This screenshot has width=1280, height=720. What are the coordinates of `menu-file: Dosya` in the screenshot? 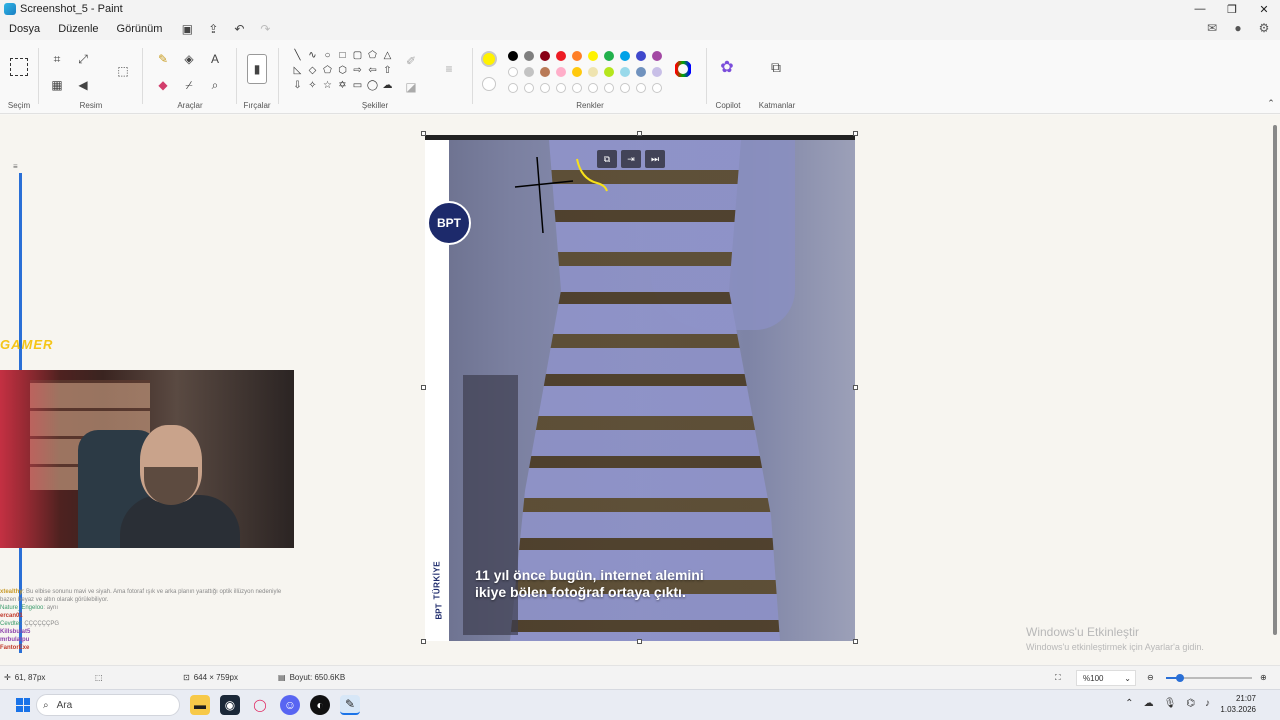 It's located at (24, 29).